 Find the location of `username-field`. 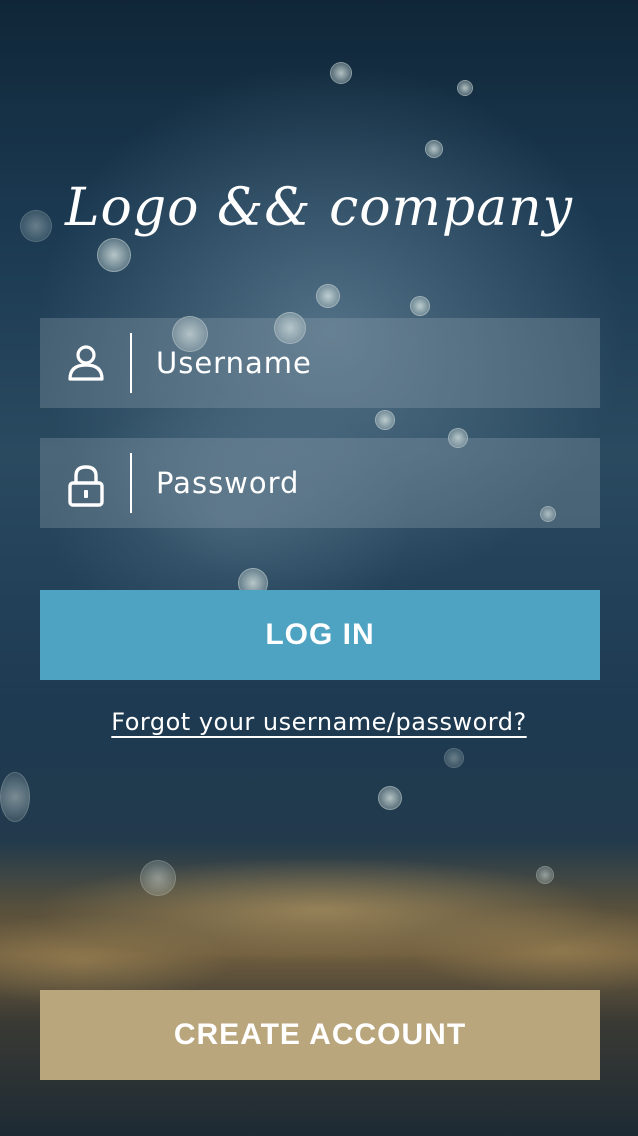

username-field is located at coordinates (320, 363).